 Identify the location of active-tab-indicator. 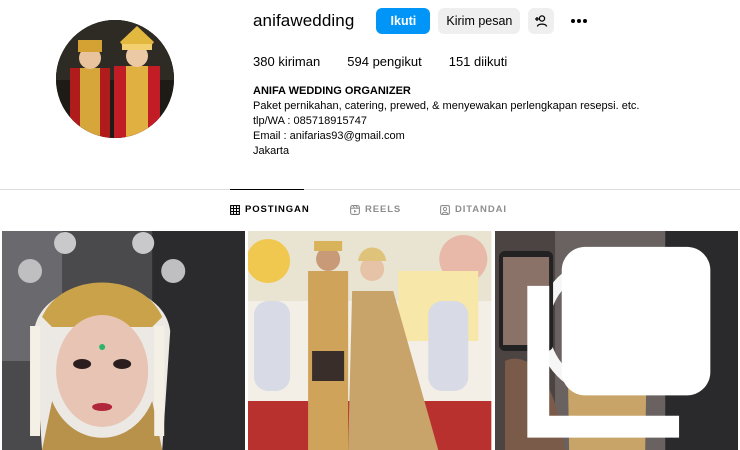
(267, 189).